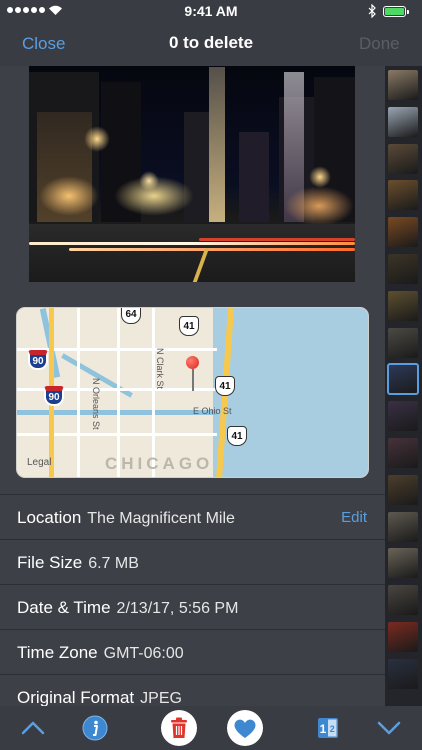 This screenshot has width=422, height=750. Describe the element at coordinates (354, 517) in the screenshot. I see `edit-location-button: Edit` at that location.